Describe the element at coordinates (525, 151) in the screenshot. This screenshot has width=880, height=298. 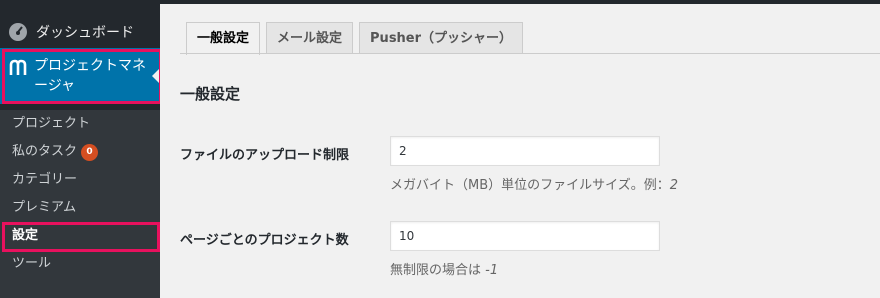
I see `upload-limit-input: 2` at that location.